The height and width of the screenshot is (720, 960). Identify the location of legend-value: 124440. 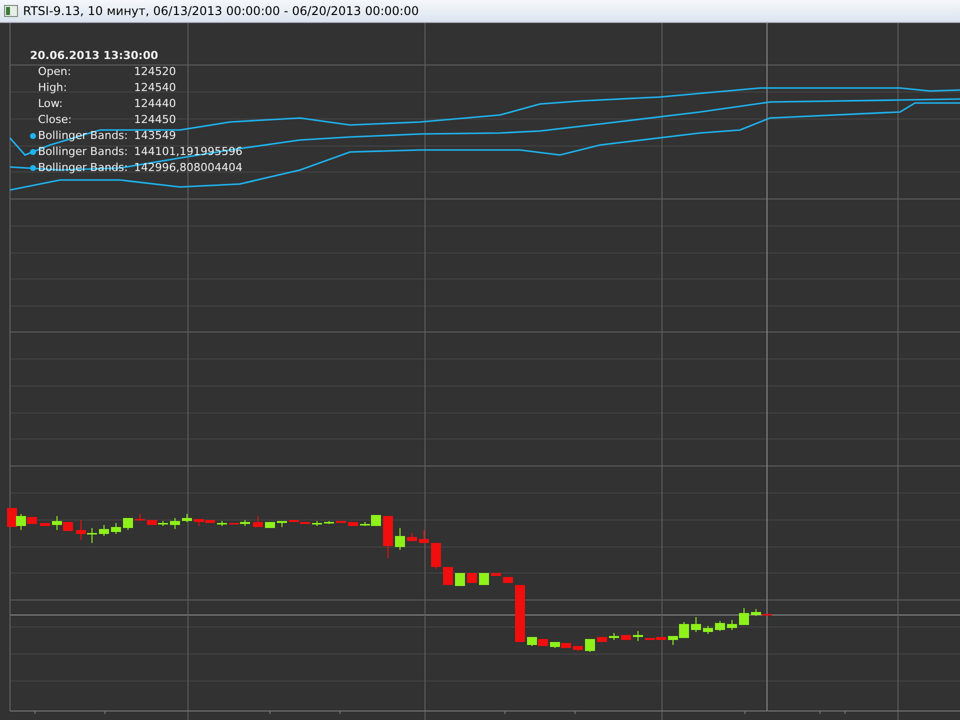
(155, 104).